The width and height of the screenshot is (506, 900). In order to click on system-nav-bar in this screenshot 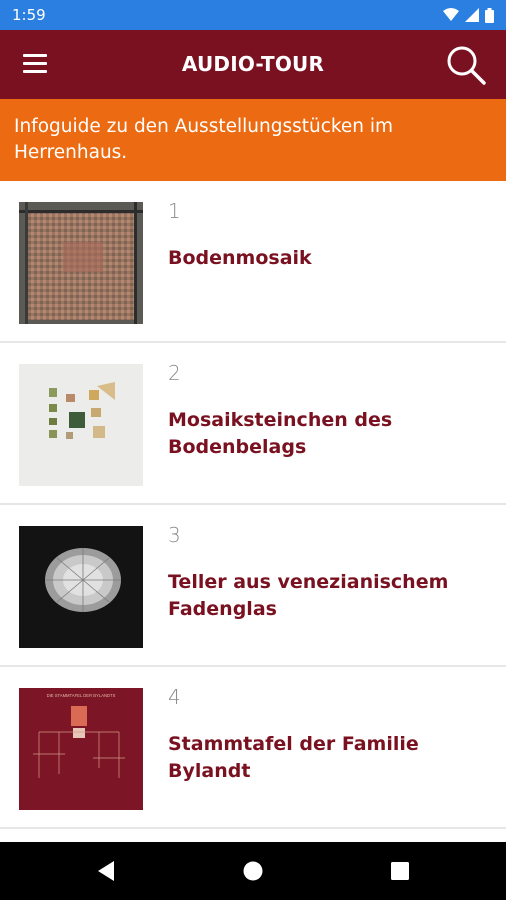, I will do `click(253, 871)`.